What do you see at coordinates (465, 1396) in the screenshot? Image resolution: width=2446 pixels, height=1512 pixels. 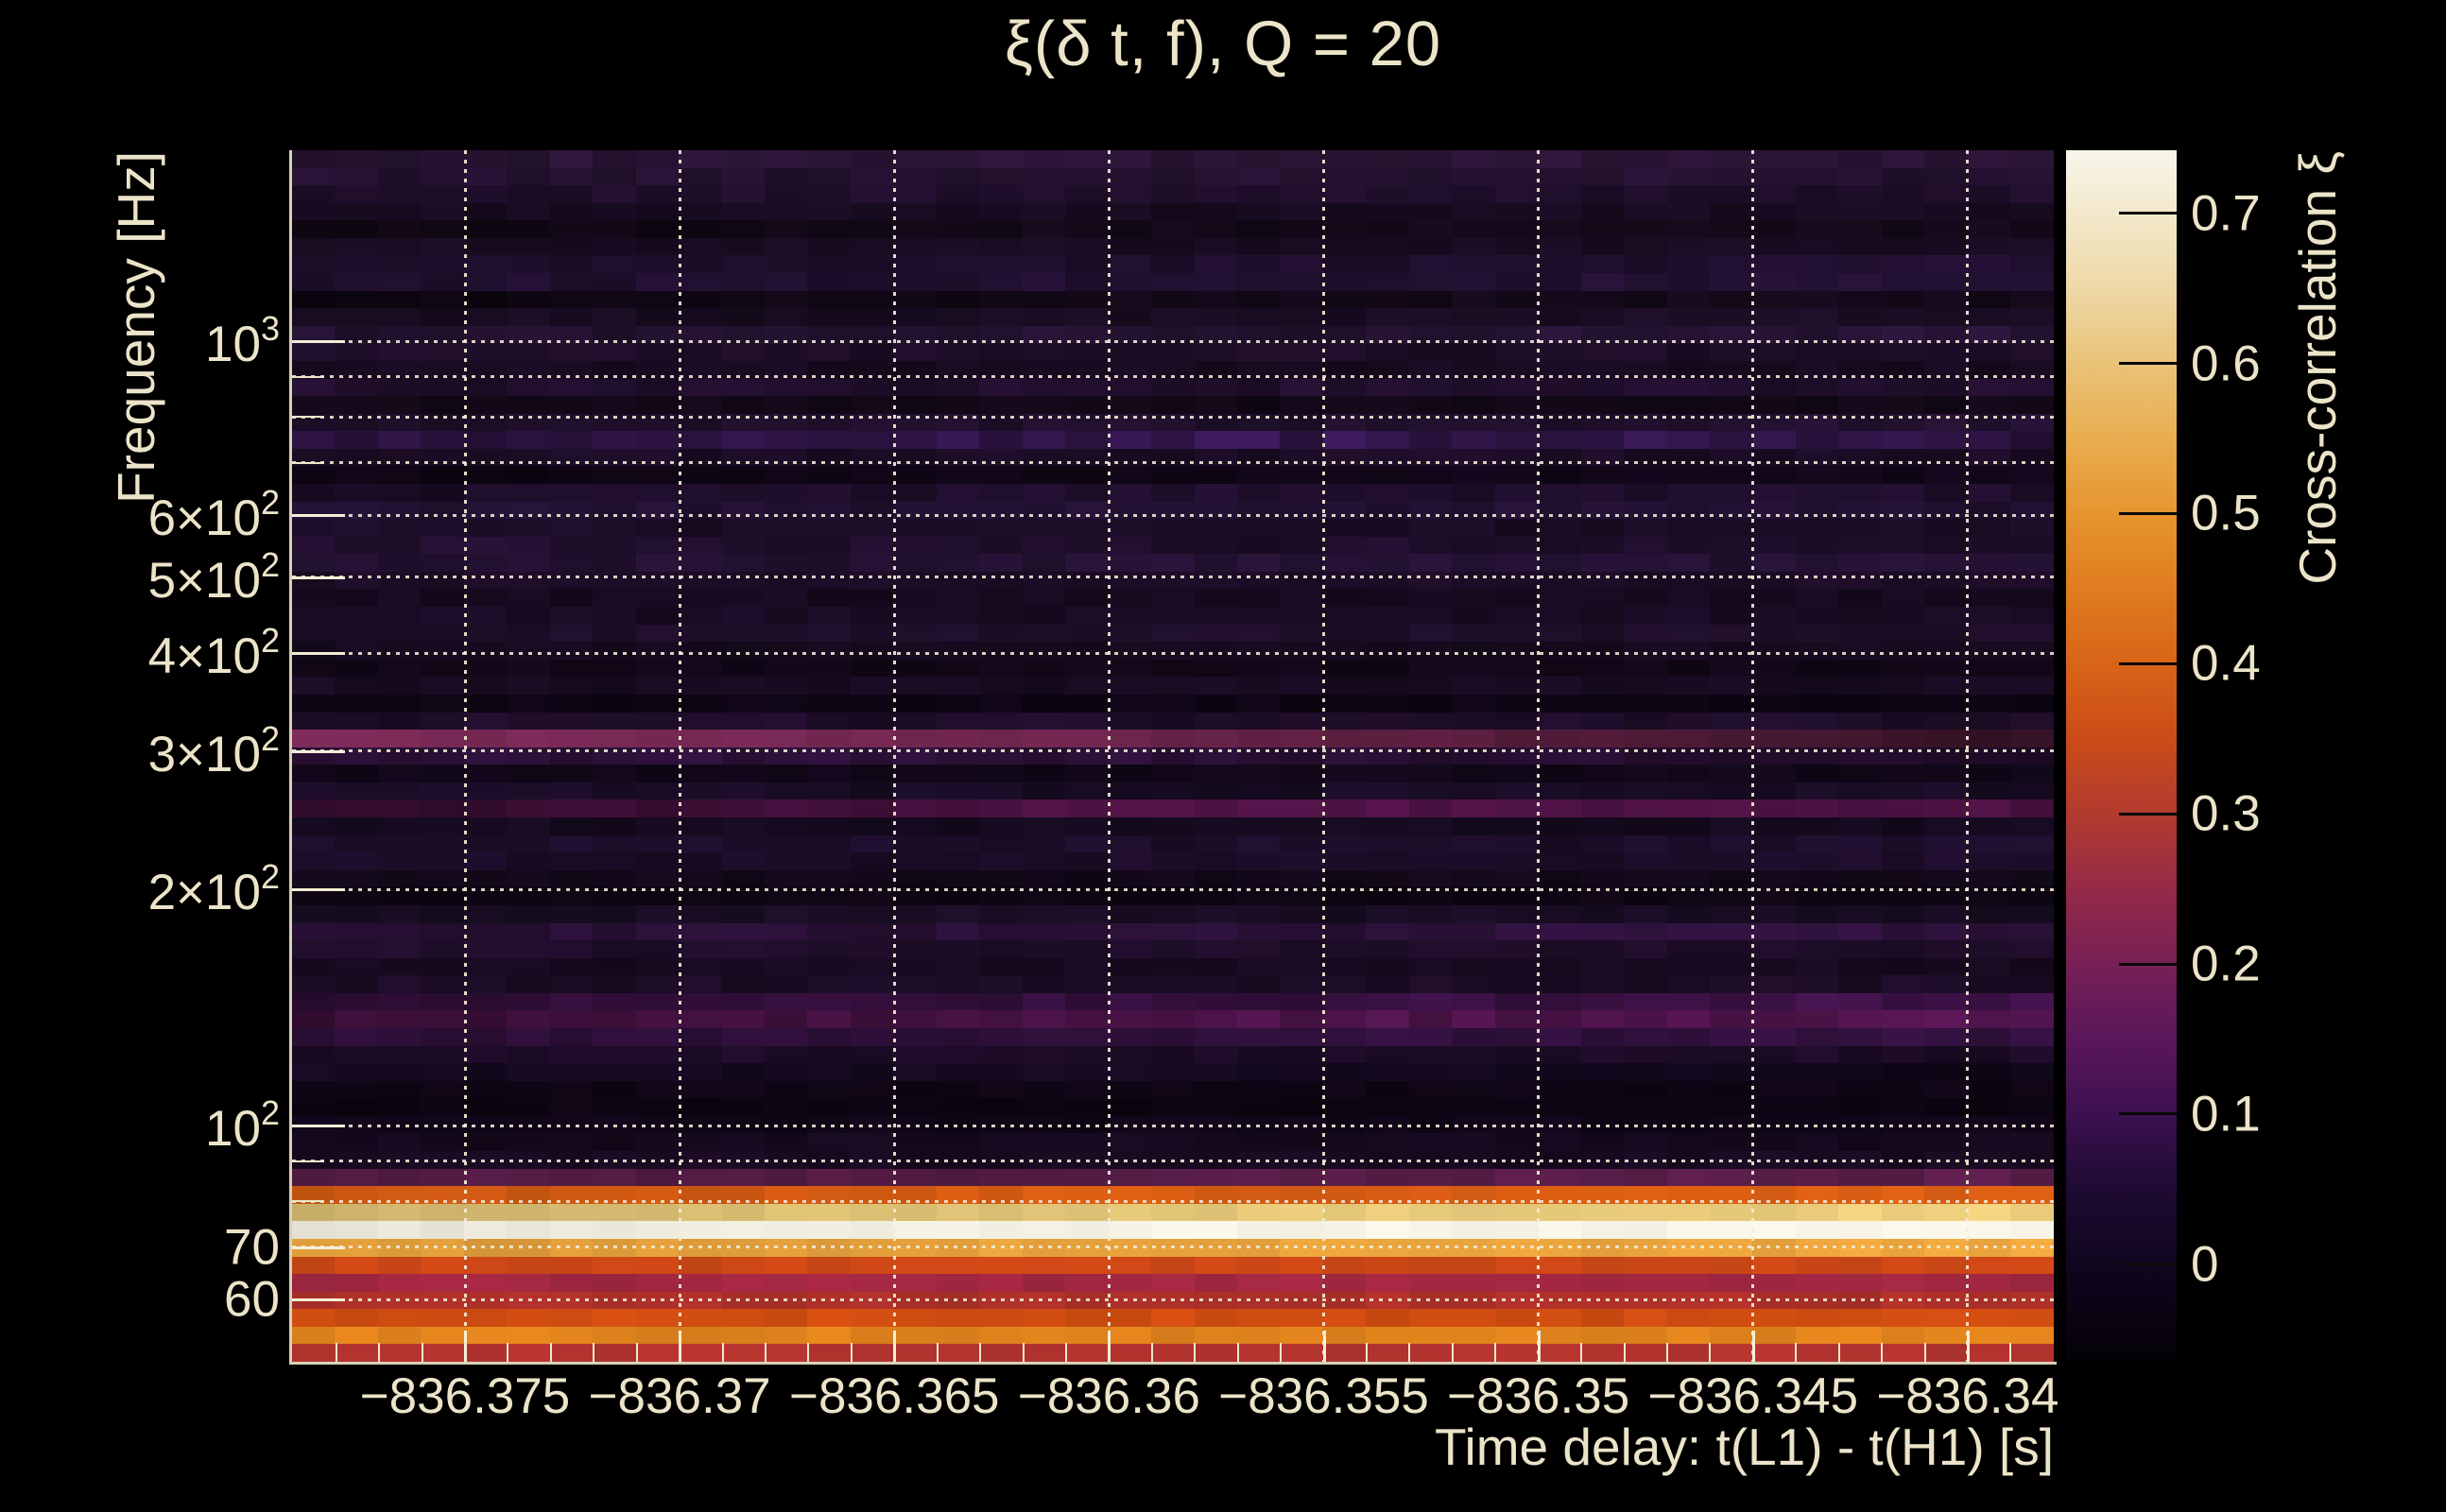 I see `x-tick-label: −836.375` at bounding box center [465, 1396].